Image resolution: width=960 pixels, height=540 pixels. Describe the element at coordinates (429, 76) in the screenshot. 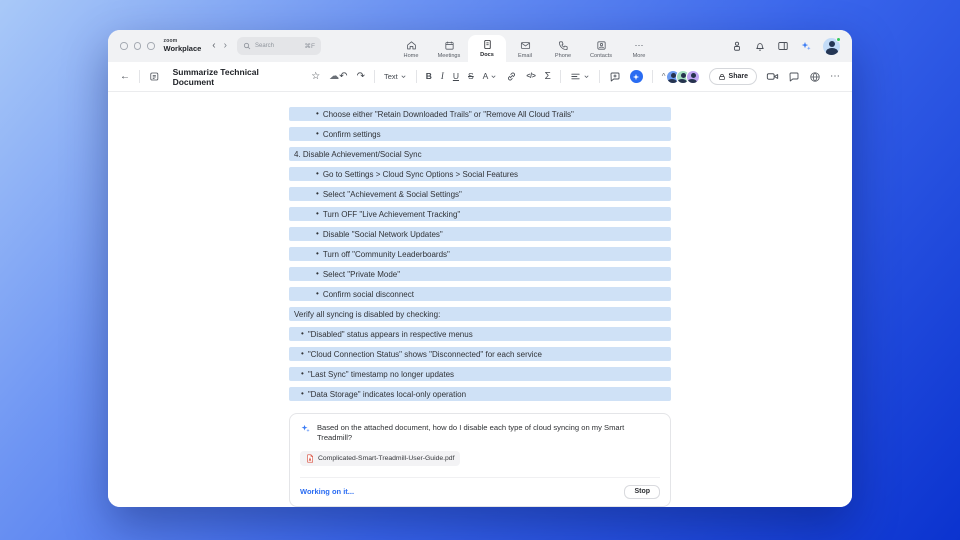

I see `bold-button: B` at that location.